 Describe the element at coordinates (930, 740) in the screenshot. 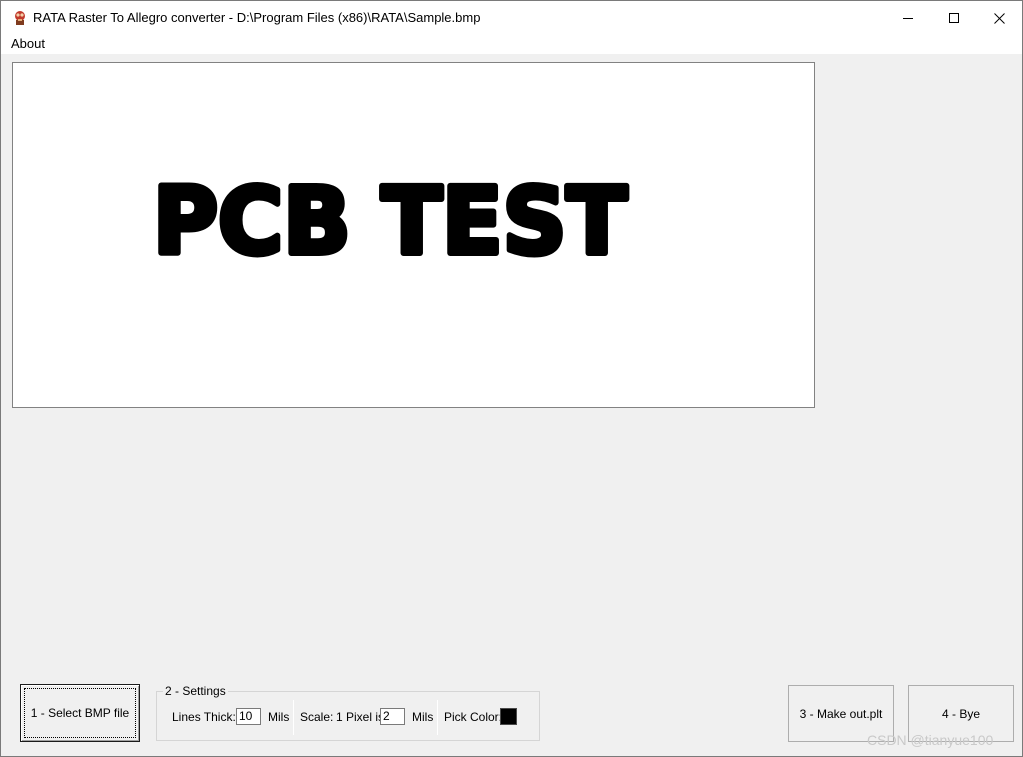

I see `watermark: CSDN @tianyue100` at that location.